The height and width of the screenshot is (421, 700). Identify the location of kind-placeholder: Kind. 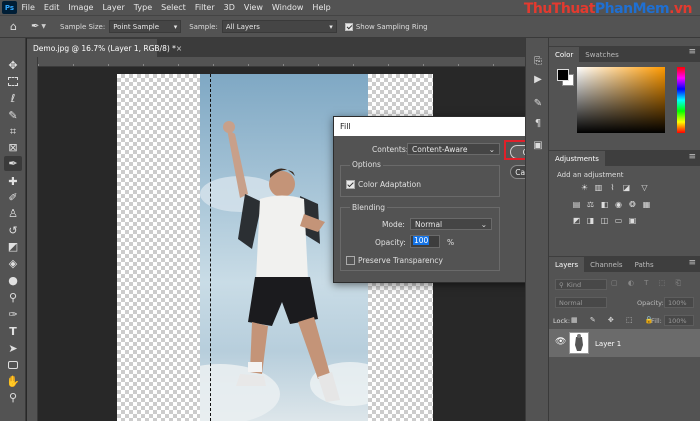
(574, 284).